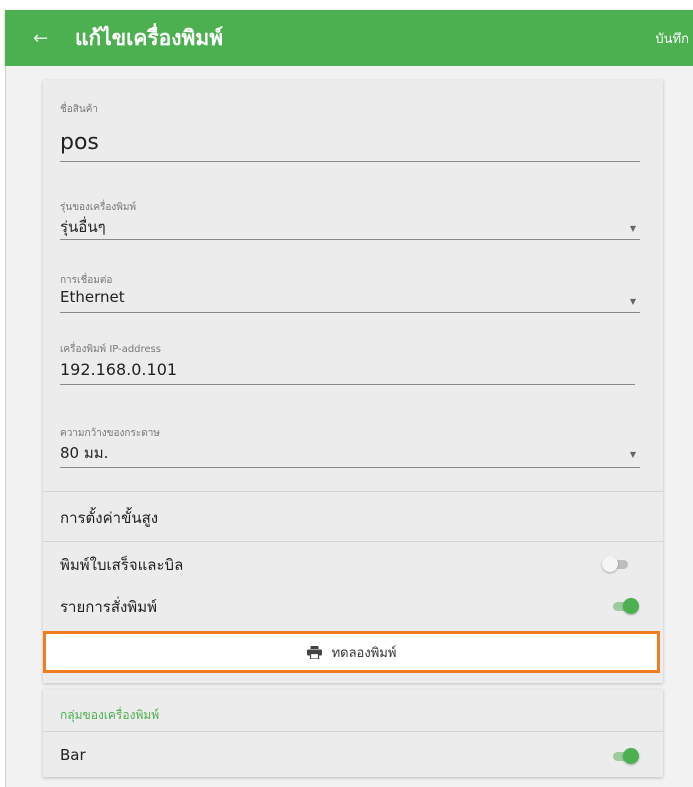  What do you see at coordinates (92, 297) in the screenshot?
I see `connection-value: Ethernet` at bounding box center [92, 297].